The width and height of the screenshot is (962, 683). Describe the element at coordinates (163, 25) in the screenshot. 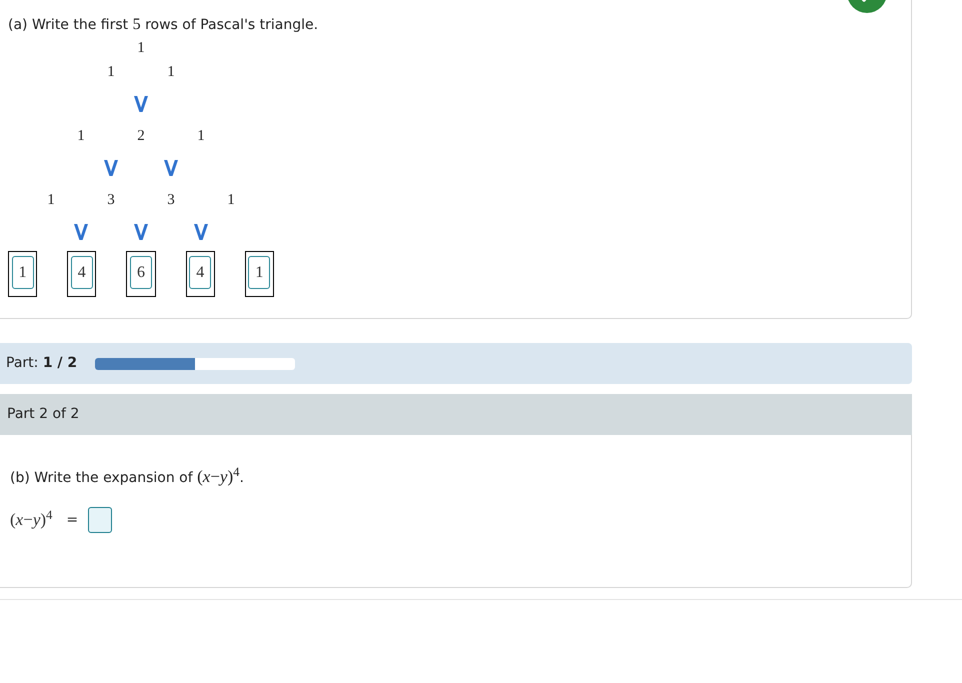

I see `question-text: (a) Write the first 5 rows of Pascal's triangle.` at that location.